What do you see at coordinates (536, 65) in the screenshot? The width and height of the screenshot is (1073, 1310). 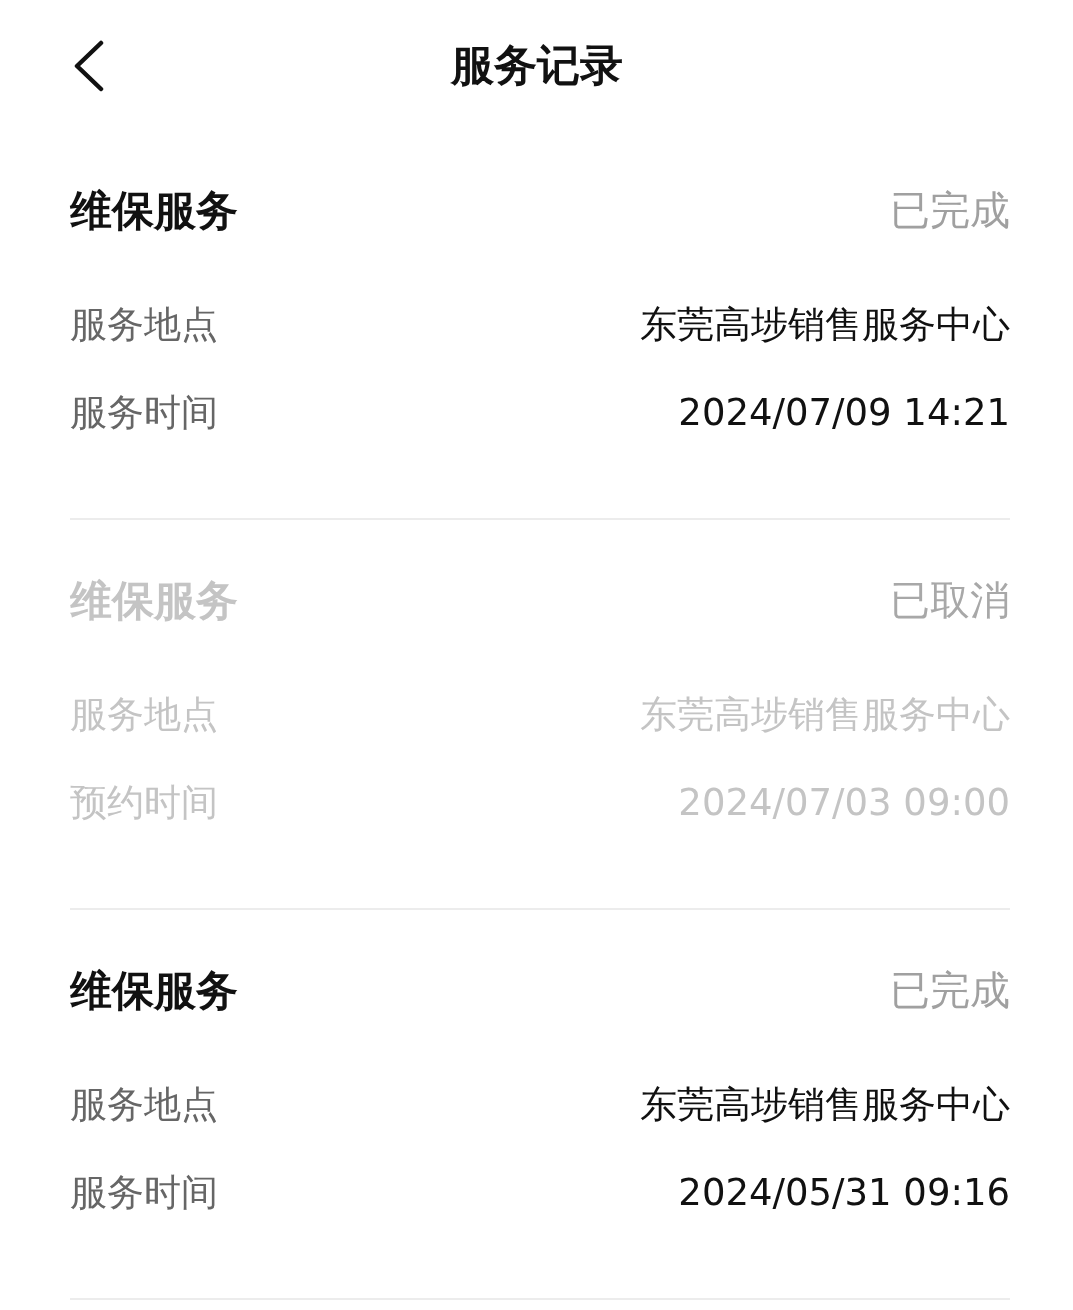 I see `page-title: 服务记录` at bounding box center [536, 65].